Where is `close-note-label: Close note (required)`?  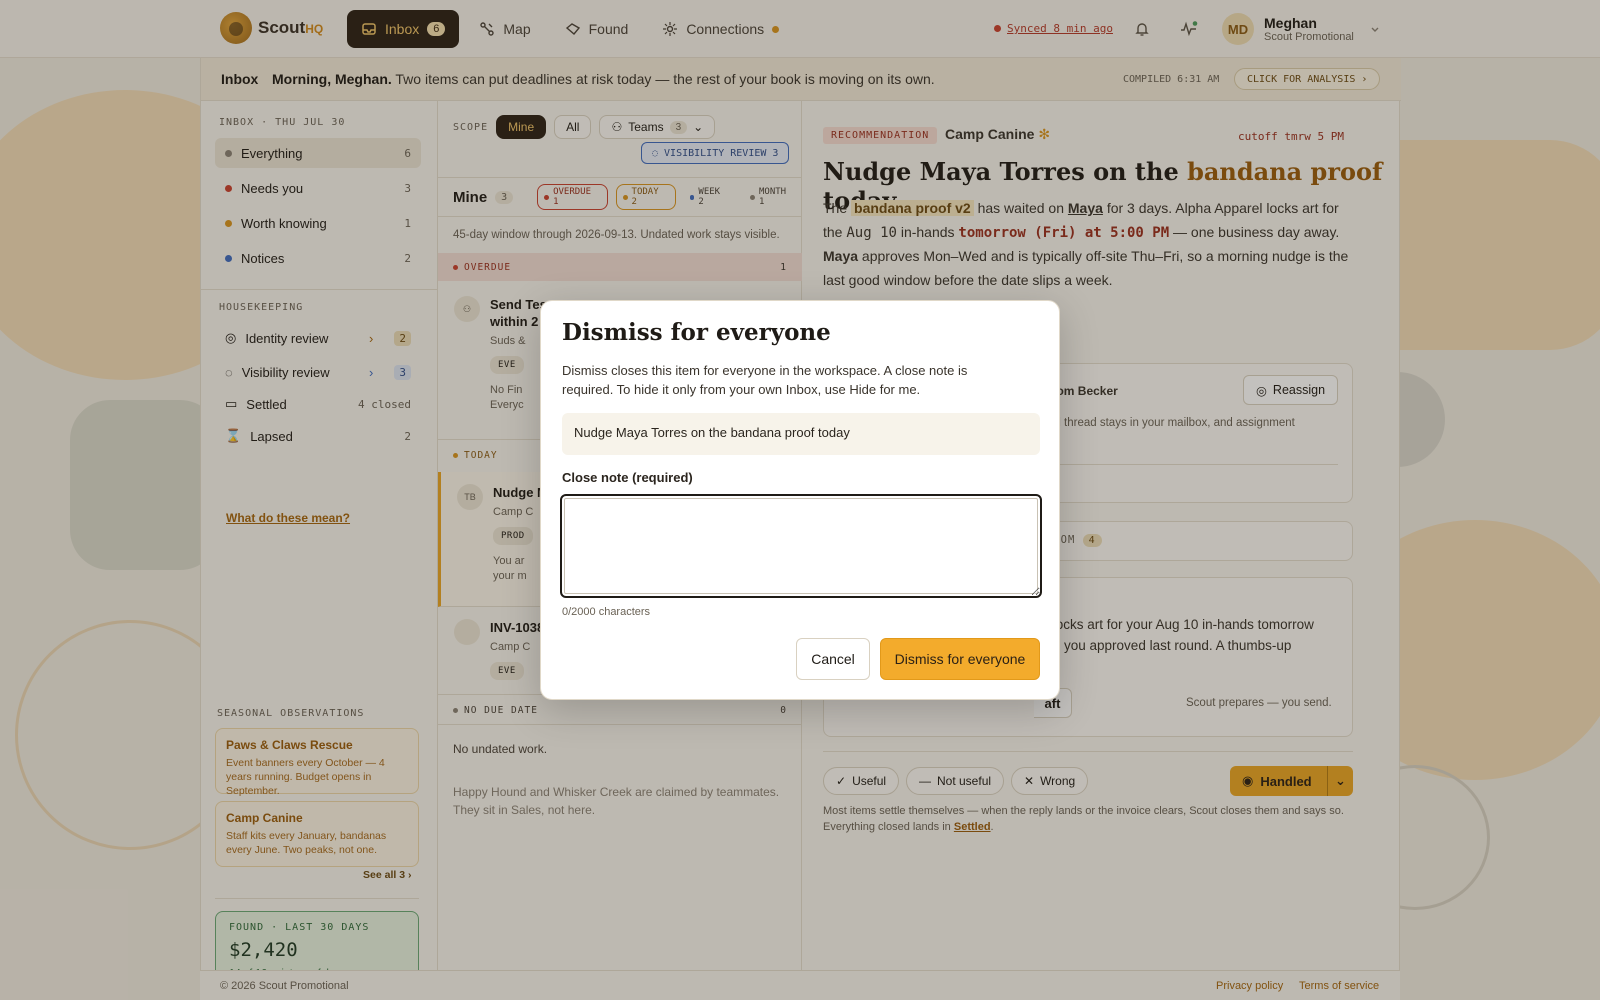 close-note-label: Close note (required) is located at coordinates (627, 477).